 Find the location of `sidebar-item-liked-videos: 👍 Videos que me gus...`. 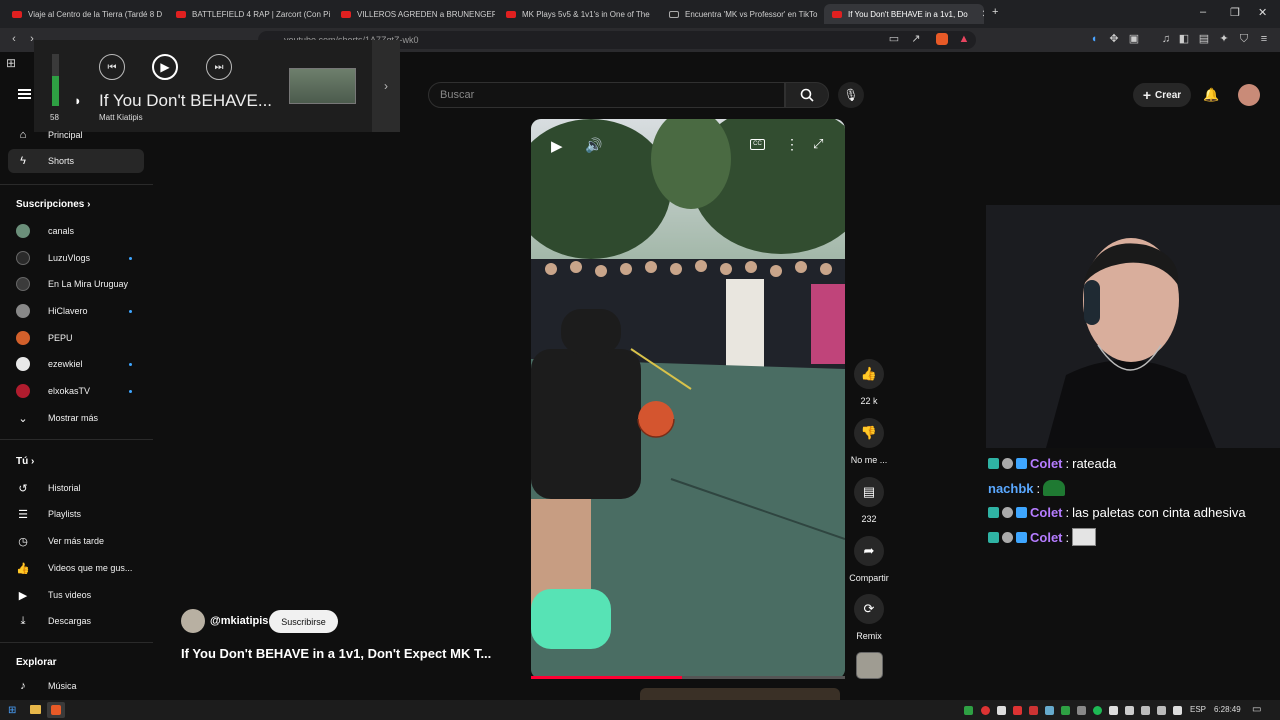

sidebar-item-liked-videos: 👍 Videos que me gus... is located at coordinates (76, 568).